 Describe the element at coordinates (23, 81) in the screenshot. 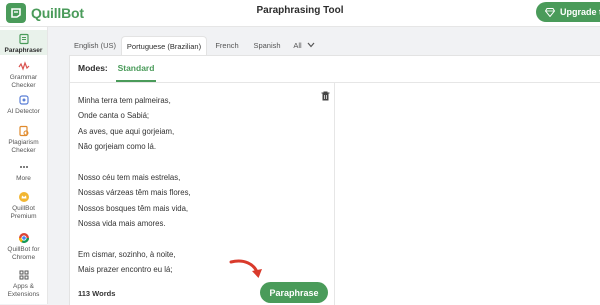

I see `sidebar-item-label: Grammar Checker` at that location.